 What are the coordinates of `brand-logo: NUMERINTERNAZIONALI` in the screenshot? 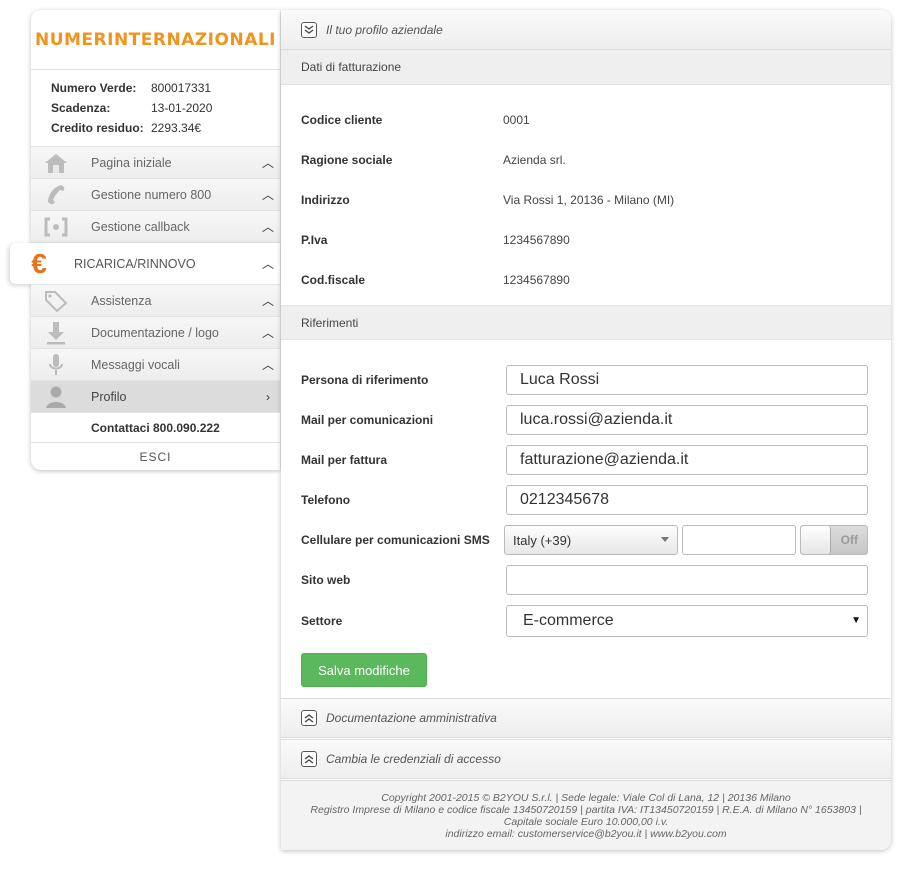 It's located at (155, 40).